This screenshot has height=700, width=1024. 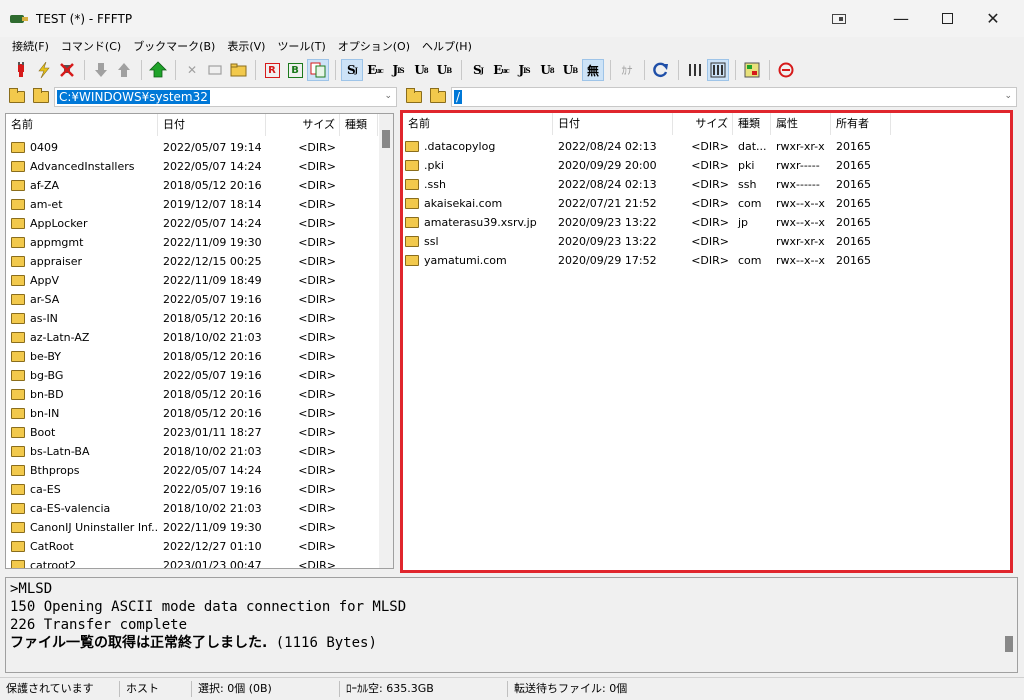 I want to click on quick-connect-button, so click(x=44, y=70).